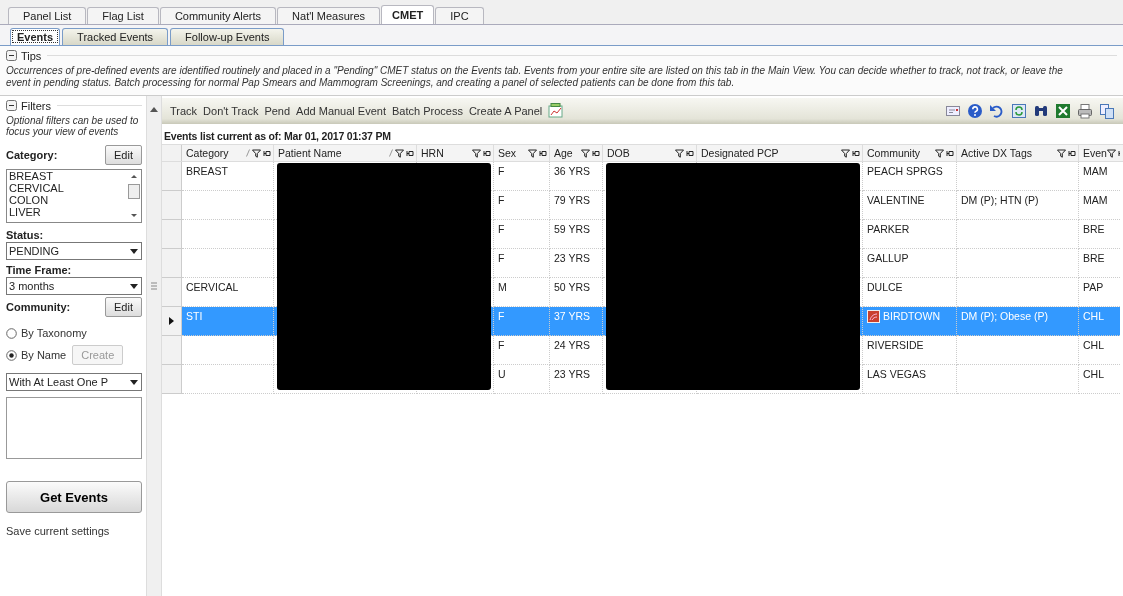 This screenshot has width=1123, height=596. What do you see at coordinates (47, 15) in the screenshot?
I see `tab: Panel List` at bounding box center [47, 15].